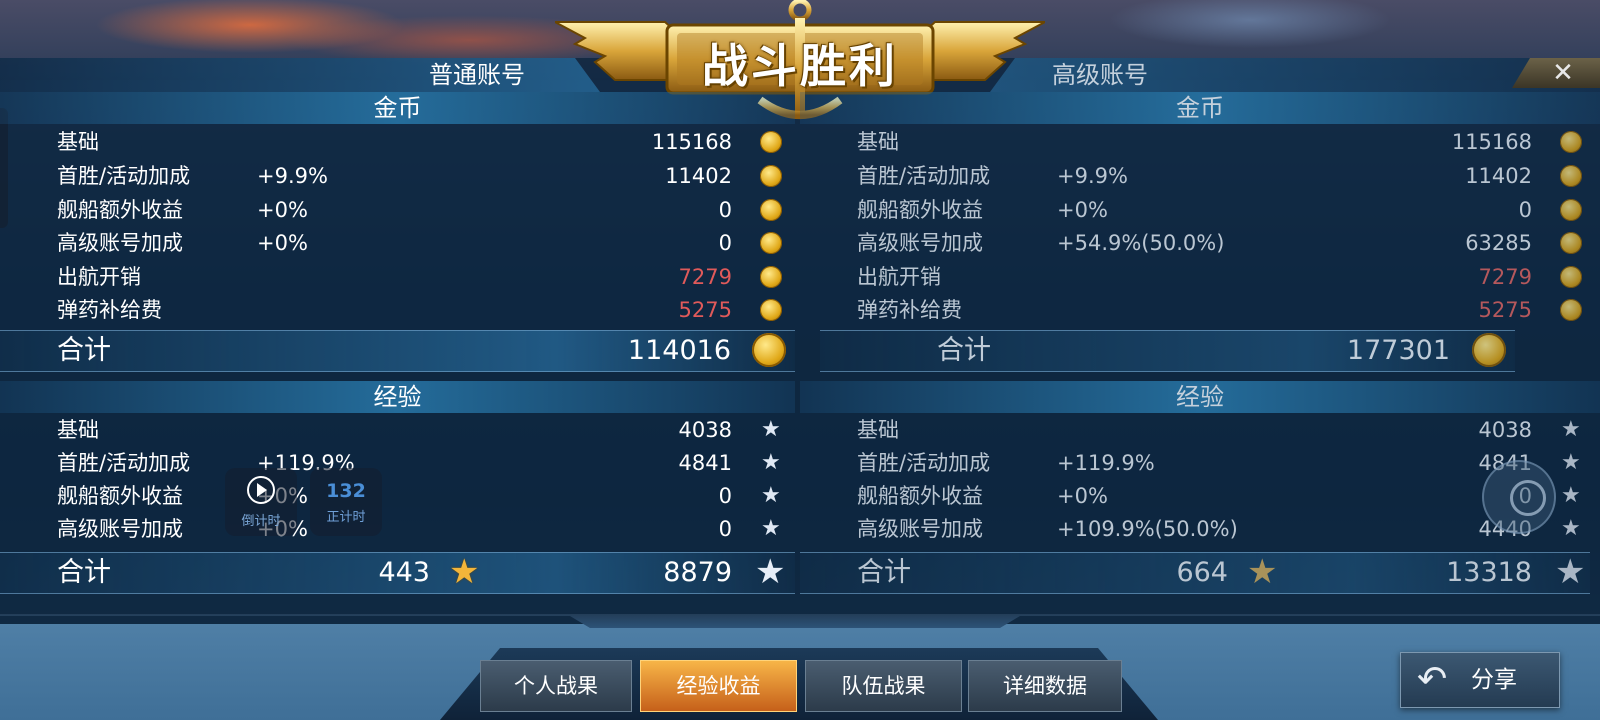  What do you see at coordinates (1100, 75) in the screenshot?
I see `premium-account-label: 高级账号` at bounding box center [1100, 75].